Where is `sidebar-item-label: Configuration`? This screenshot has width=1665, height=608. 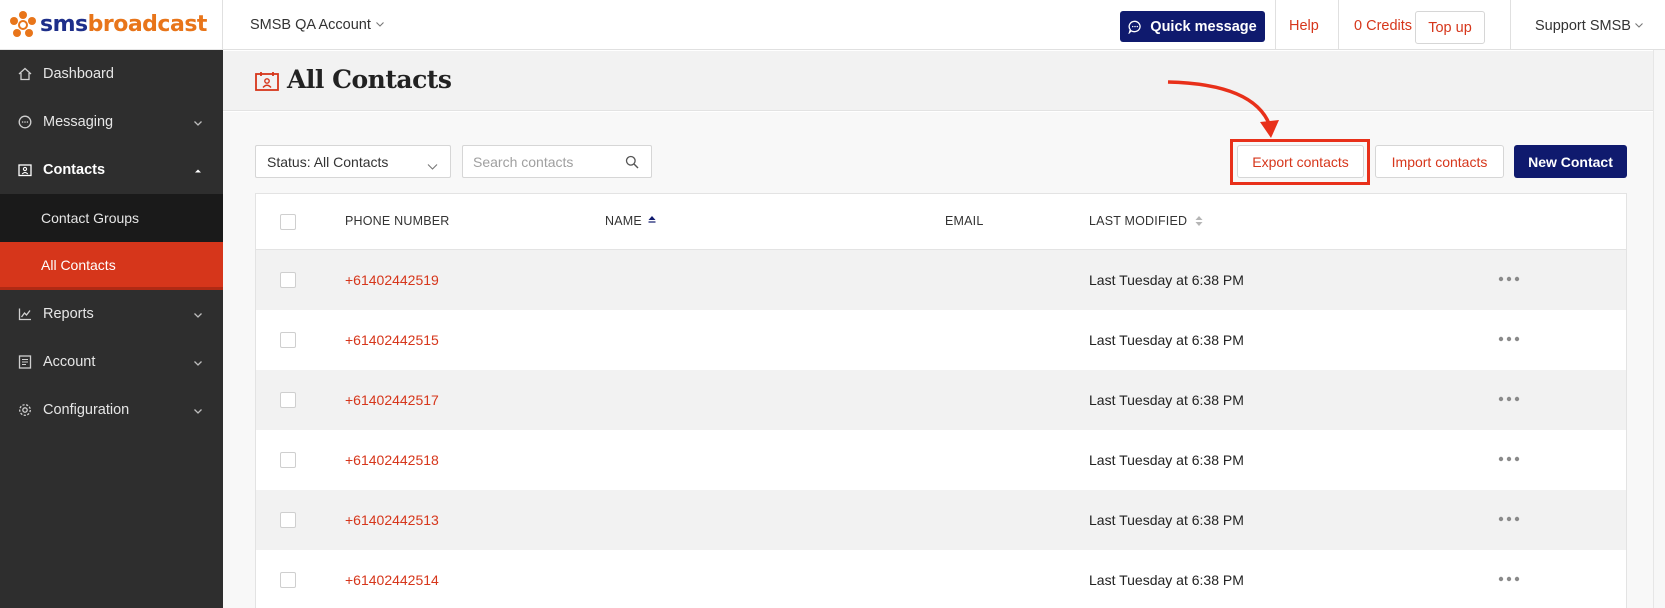 sidebar-item-label: Configuration is located at coordinates (86, 410).